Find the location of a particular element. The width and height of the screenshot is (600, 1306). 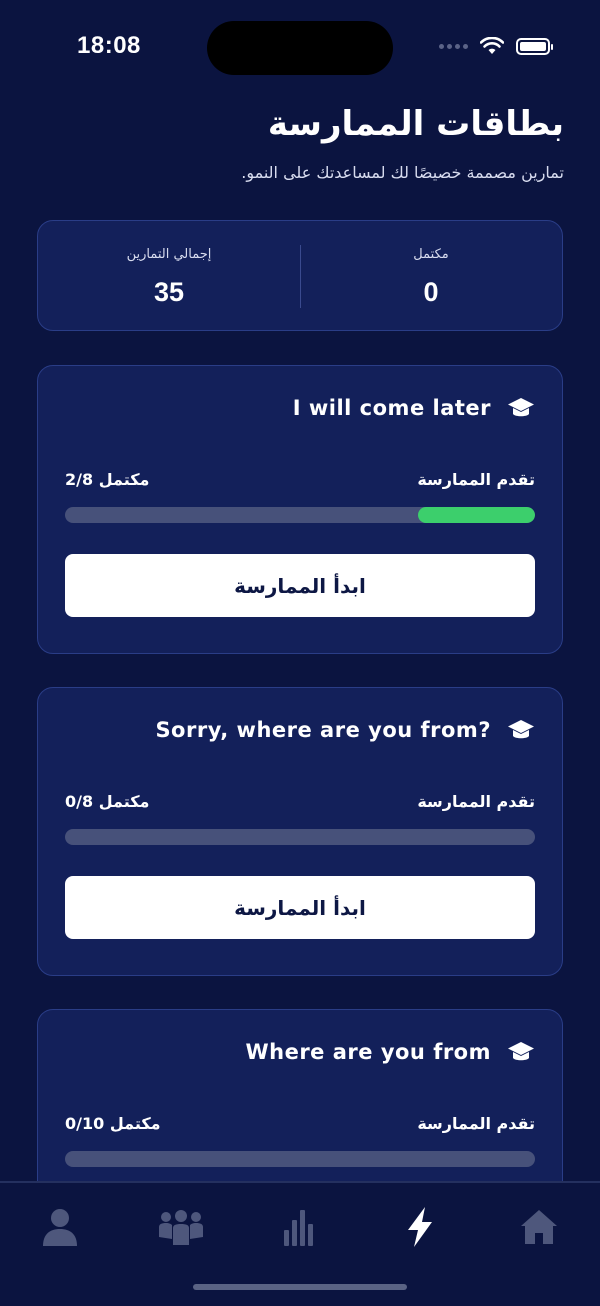

bar-chart-icon is located at coordinates (298, 1228).